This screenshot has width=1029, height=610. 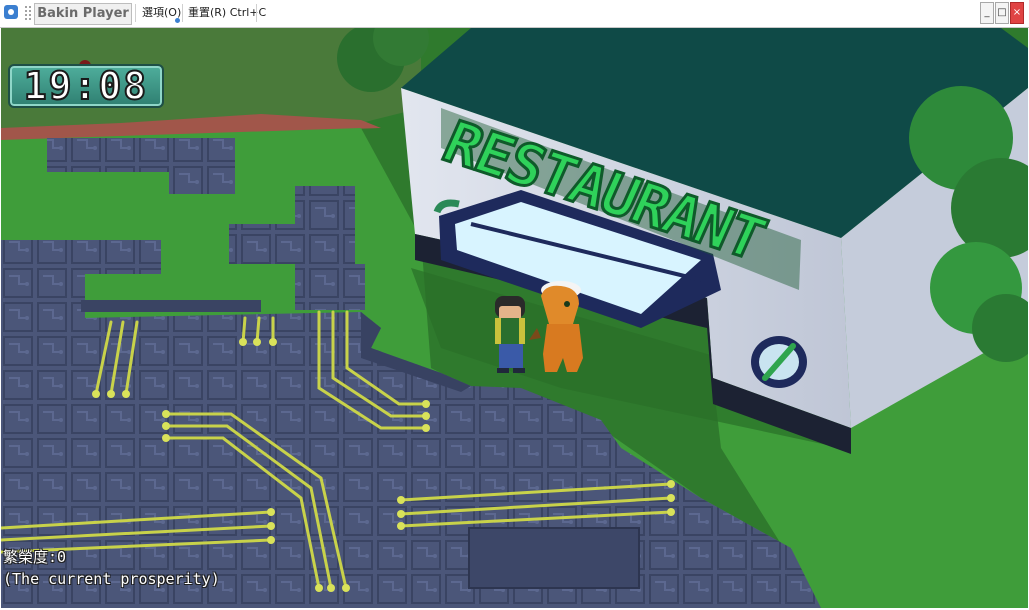 What do you see at coordinates (227, 13) in the screenshot?
I see `menu-reset: 重置(R) Ctrl+C` at bounding box center [227, 13].